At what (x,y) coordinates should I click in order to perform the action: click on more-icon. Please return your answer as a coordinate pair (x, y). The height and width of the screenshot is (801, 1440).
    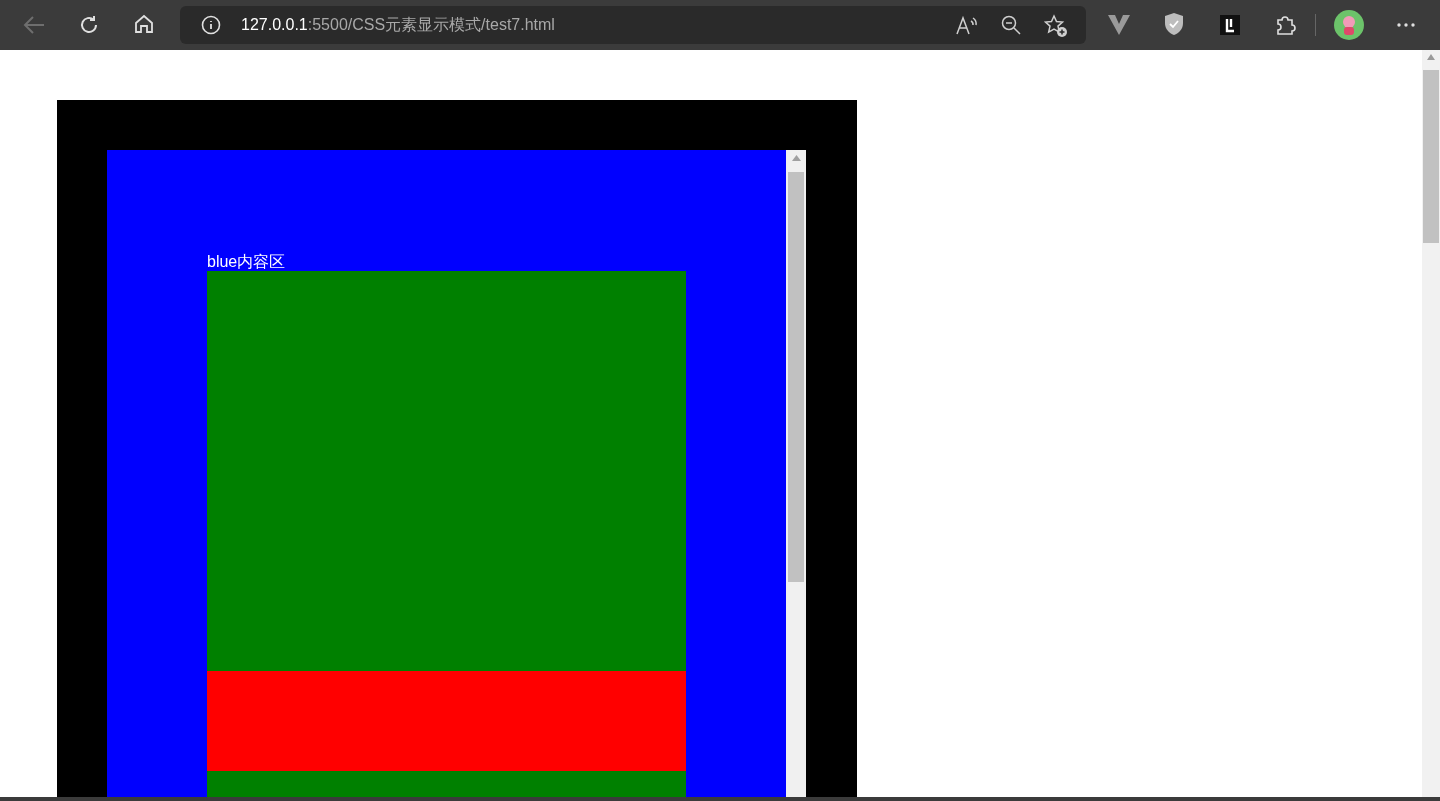
    Looking at the image, I should click on (1406, 25).